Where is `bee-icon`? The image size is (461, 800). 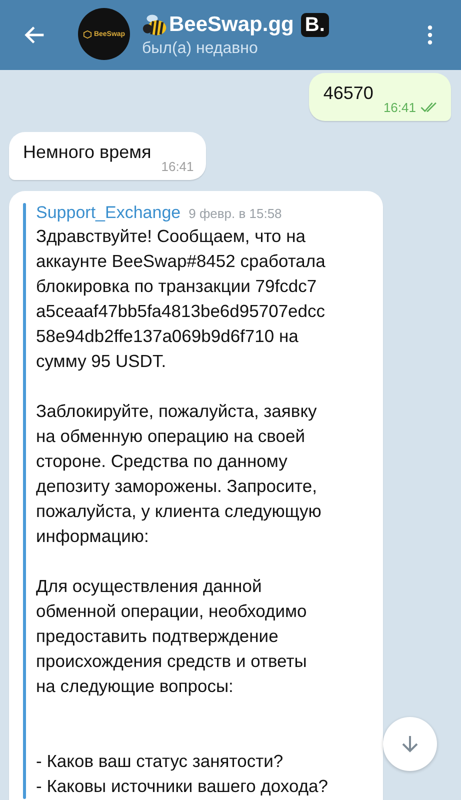
bee-icon is located at coordinates (155, 25).